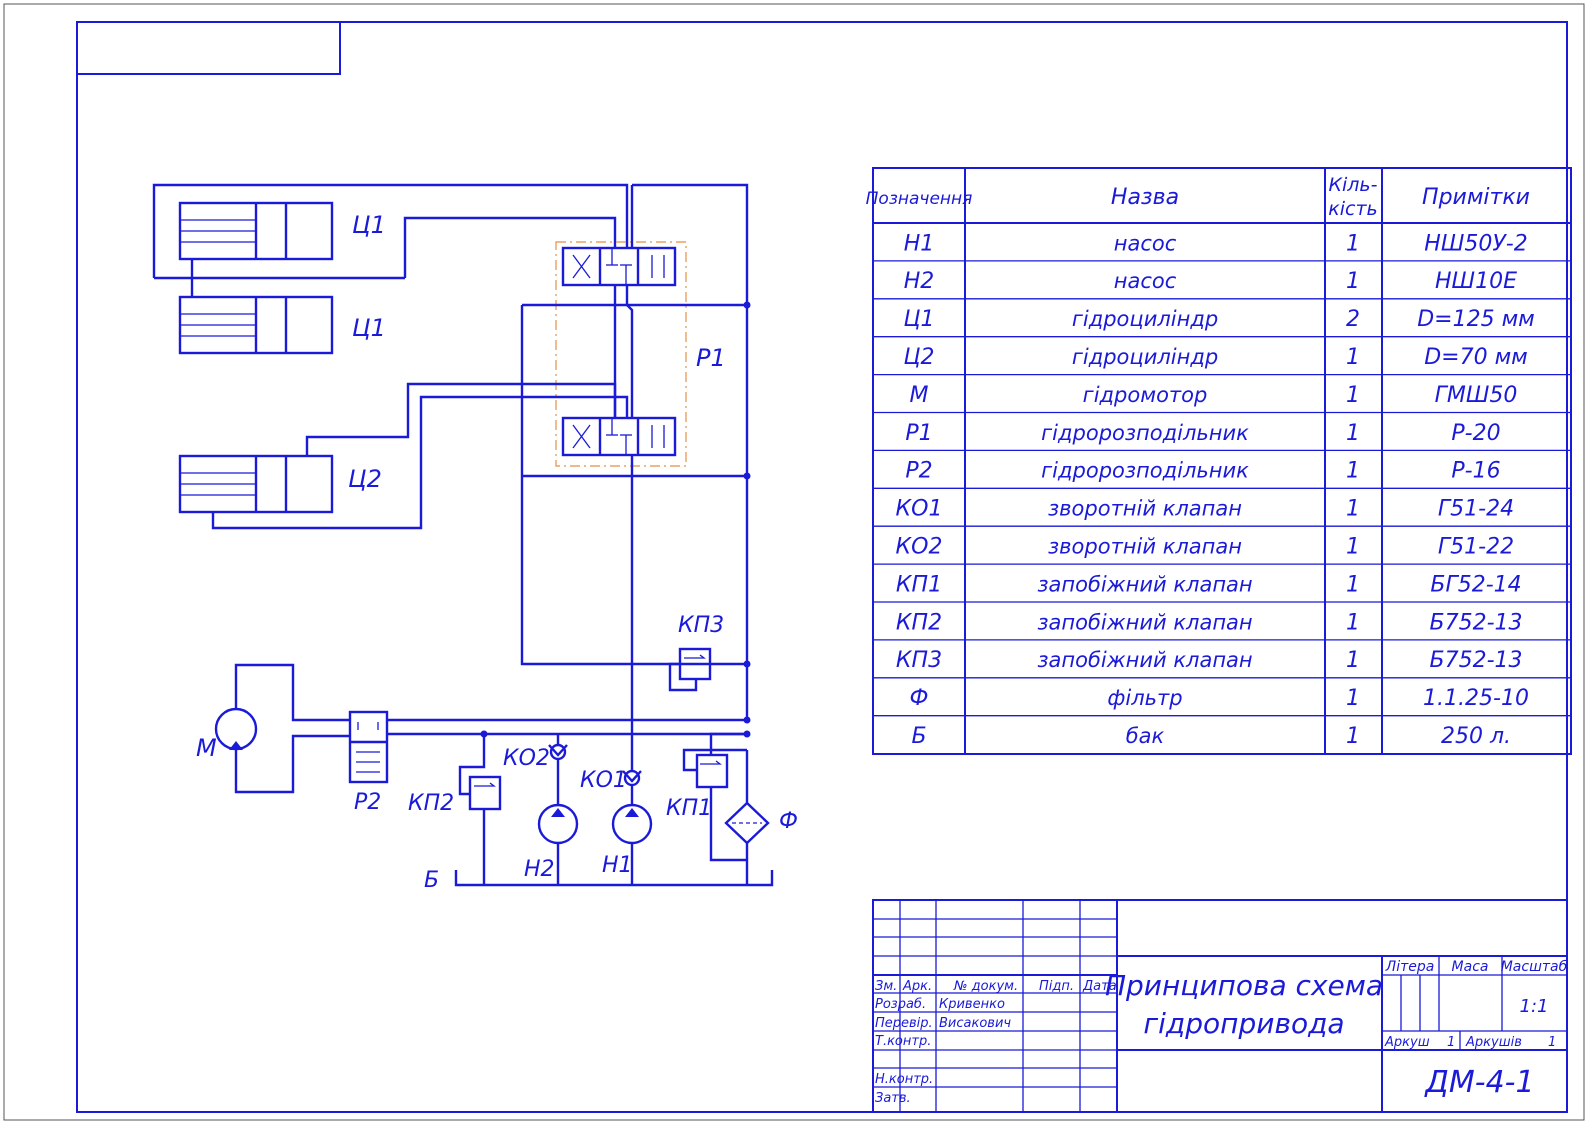 Image resolution: width=1592 pixels, height=1127 pixels. What do you see at coordinates (919, 660) in the screenshot?
I see `spec-cell-designation: КП3` at bounding box center [919, 660].